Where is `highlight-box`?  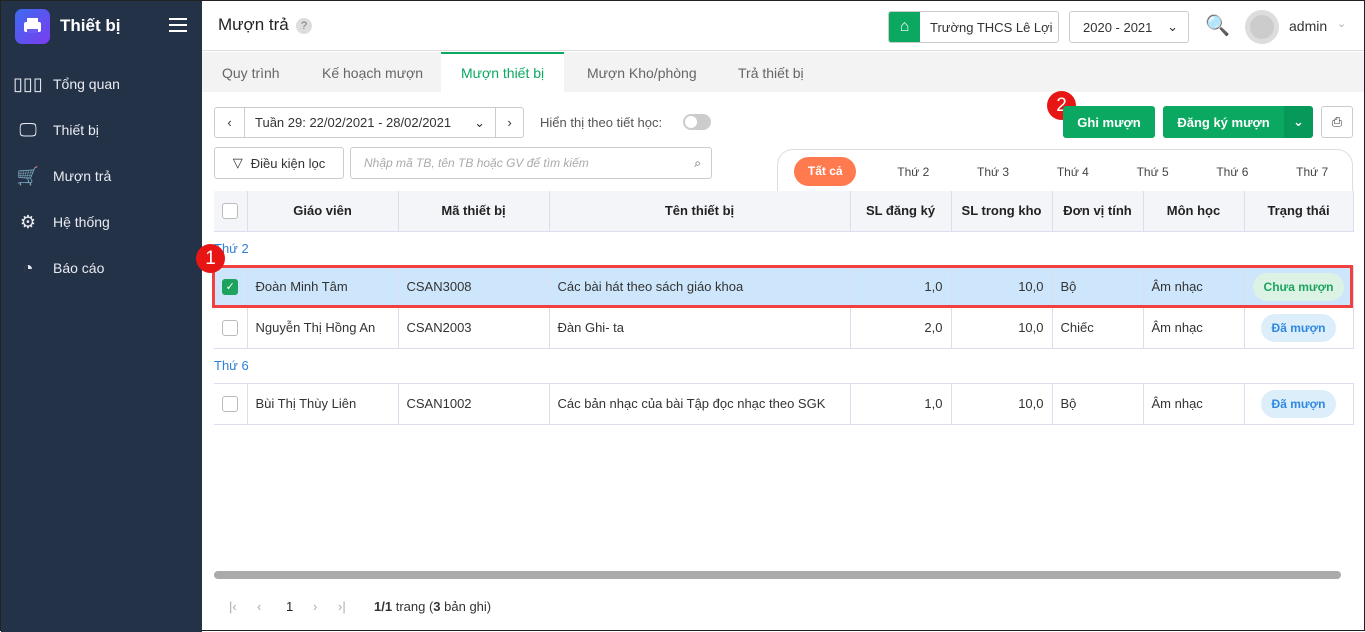
highlight-box is located at coordinates (782, 286).